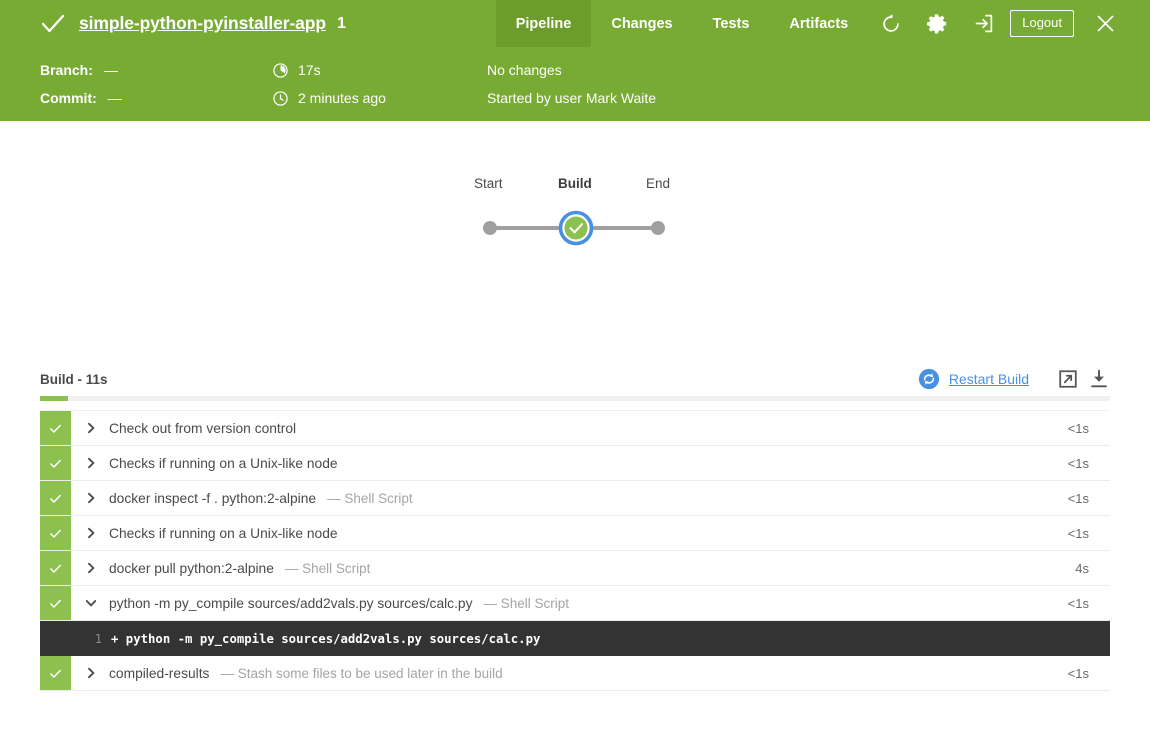 The height and width of the screenshot is (751, 1150). I want to click on settings-button, so click(937, 23).